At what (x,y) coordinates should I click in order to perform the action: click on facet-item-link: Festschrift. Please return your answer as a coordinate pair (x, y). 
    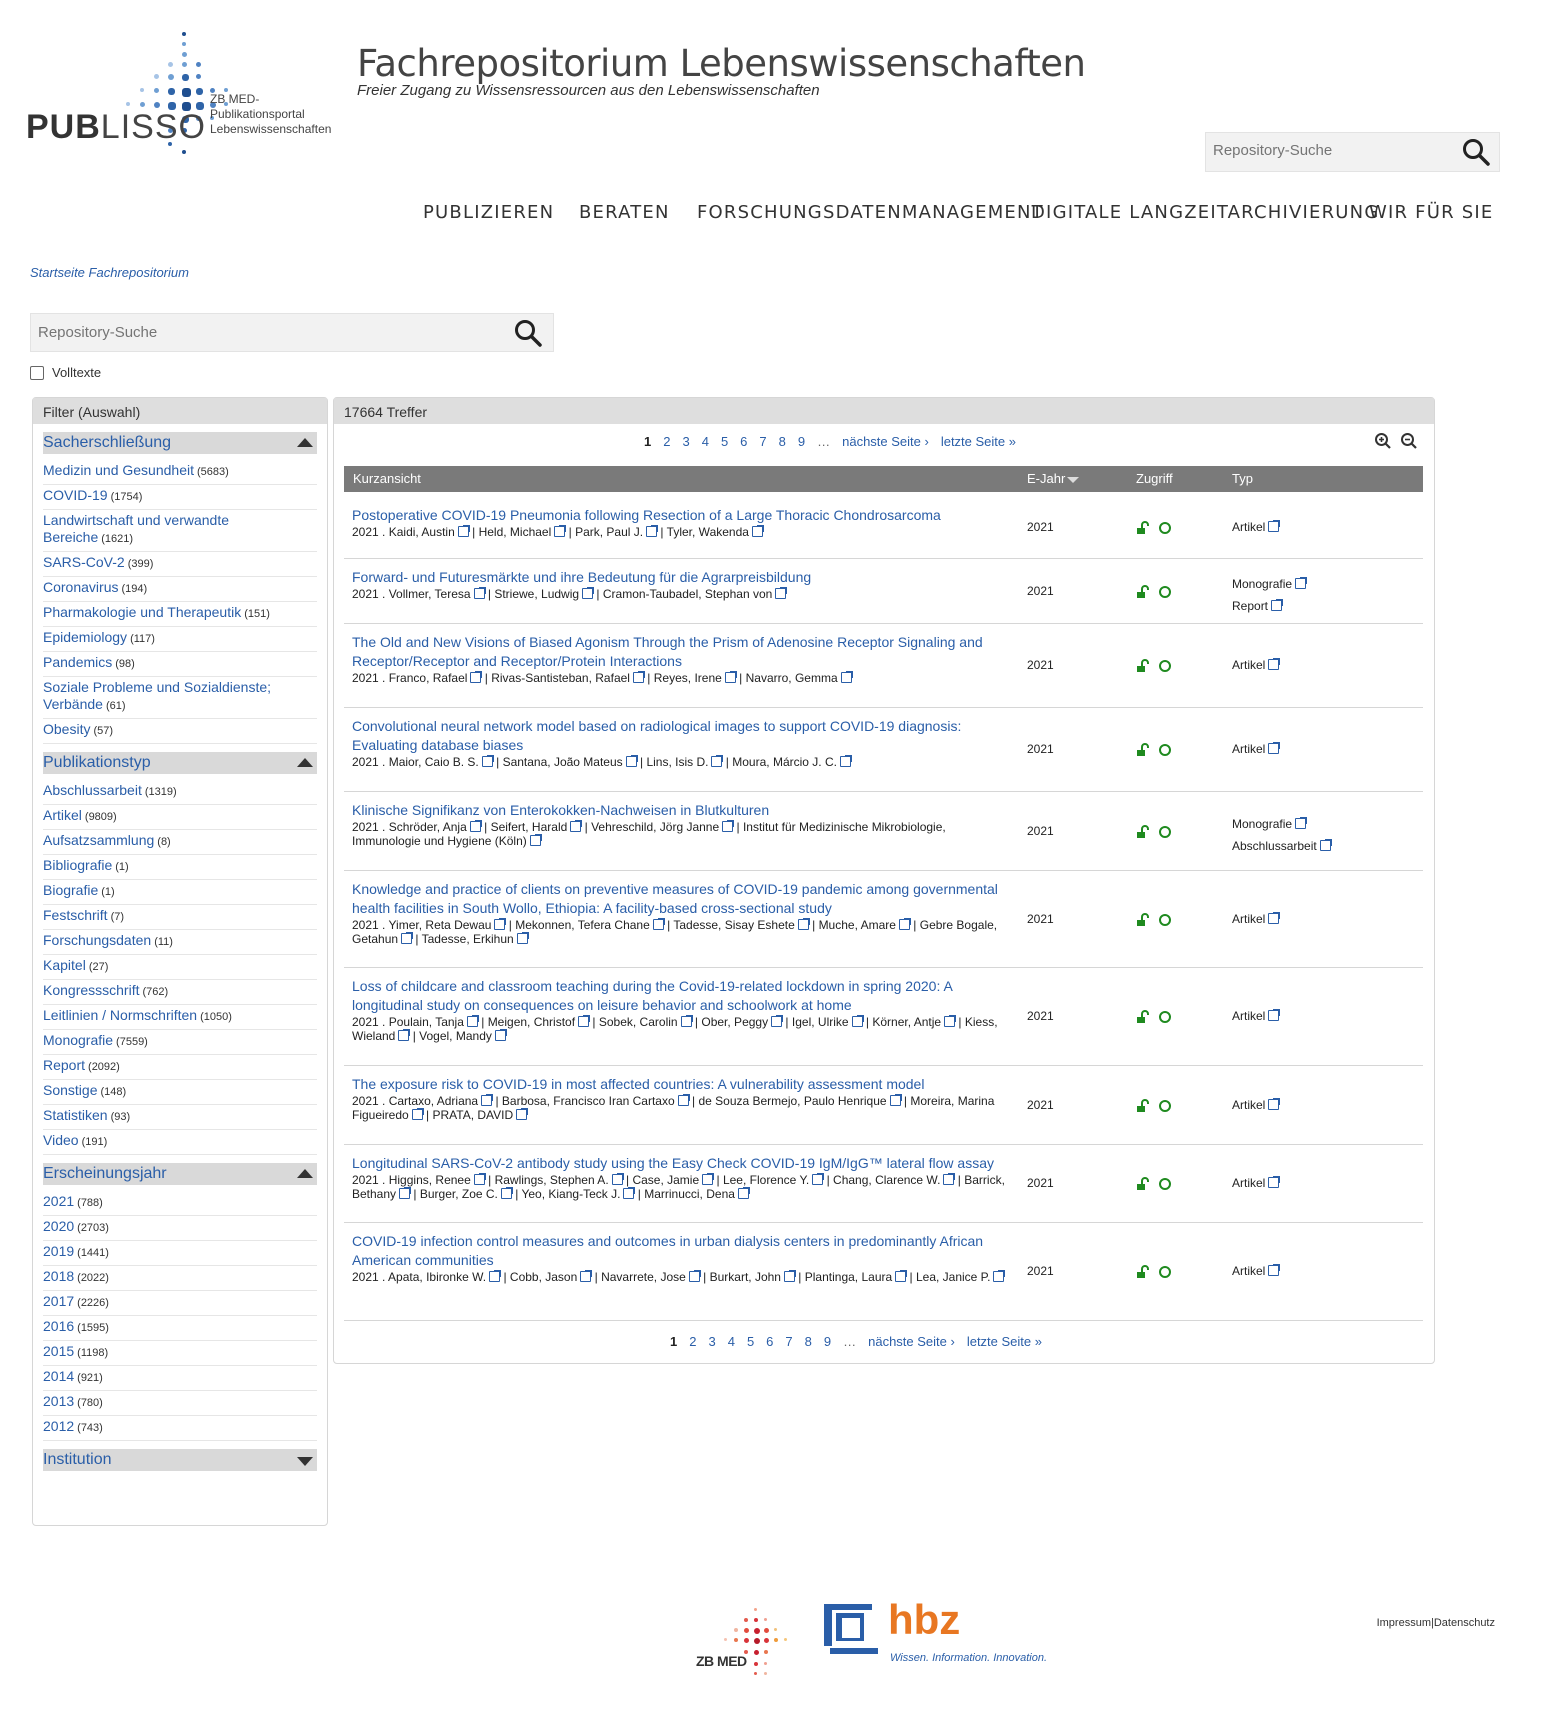
    Looking at the image, I should click on (75, 915).